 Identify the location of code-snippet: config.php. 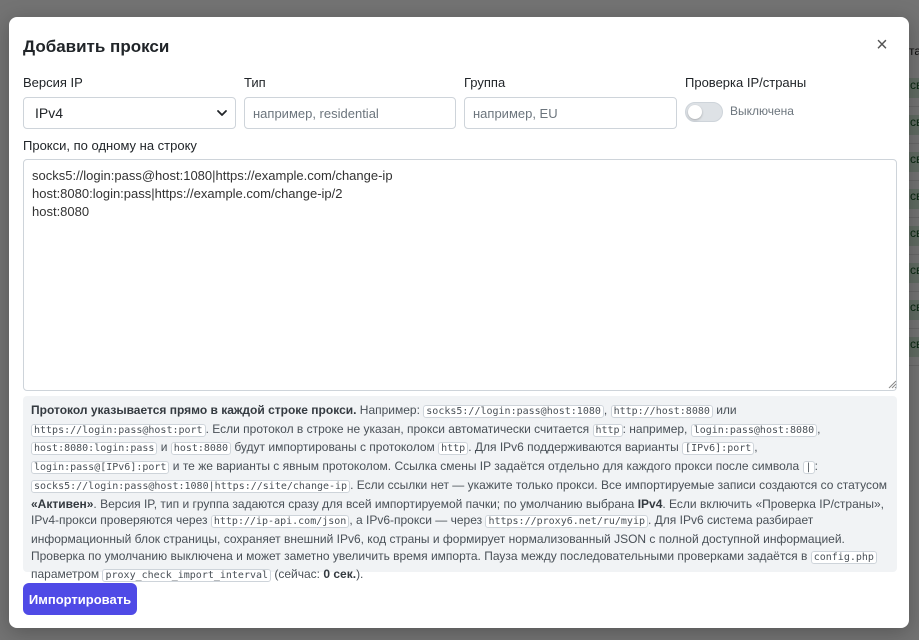
(843, 557).